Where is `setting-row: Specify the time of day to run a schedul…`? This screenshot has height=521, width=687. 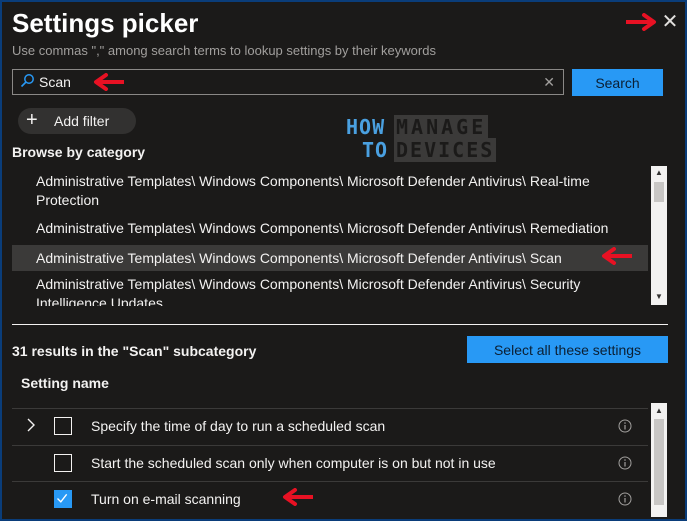
setting-row: Specify the time of day to run a schedul… is located at coordinates (330, 426).